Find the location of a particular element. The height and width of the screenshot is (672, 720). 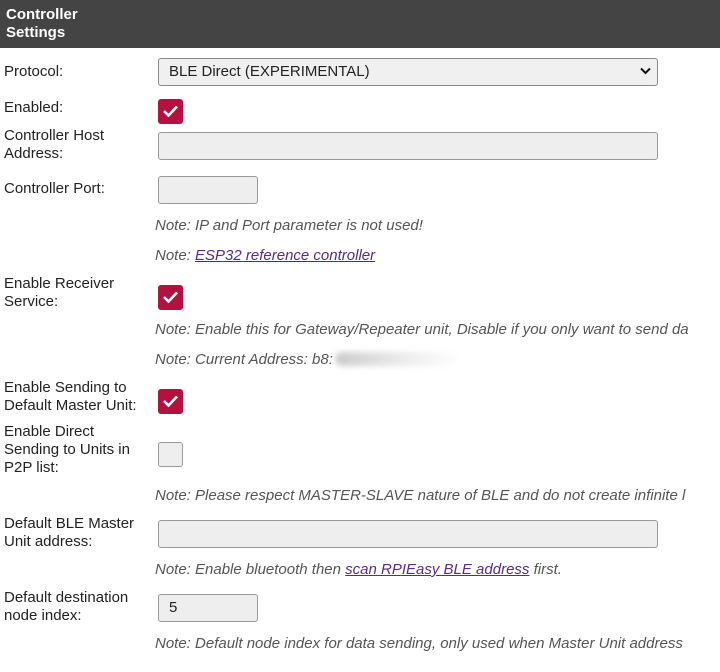

host-label: Controller Host Address: is located at coordinates (54, 144).